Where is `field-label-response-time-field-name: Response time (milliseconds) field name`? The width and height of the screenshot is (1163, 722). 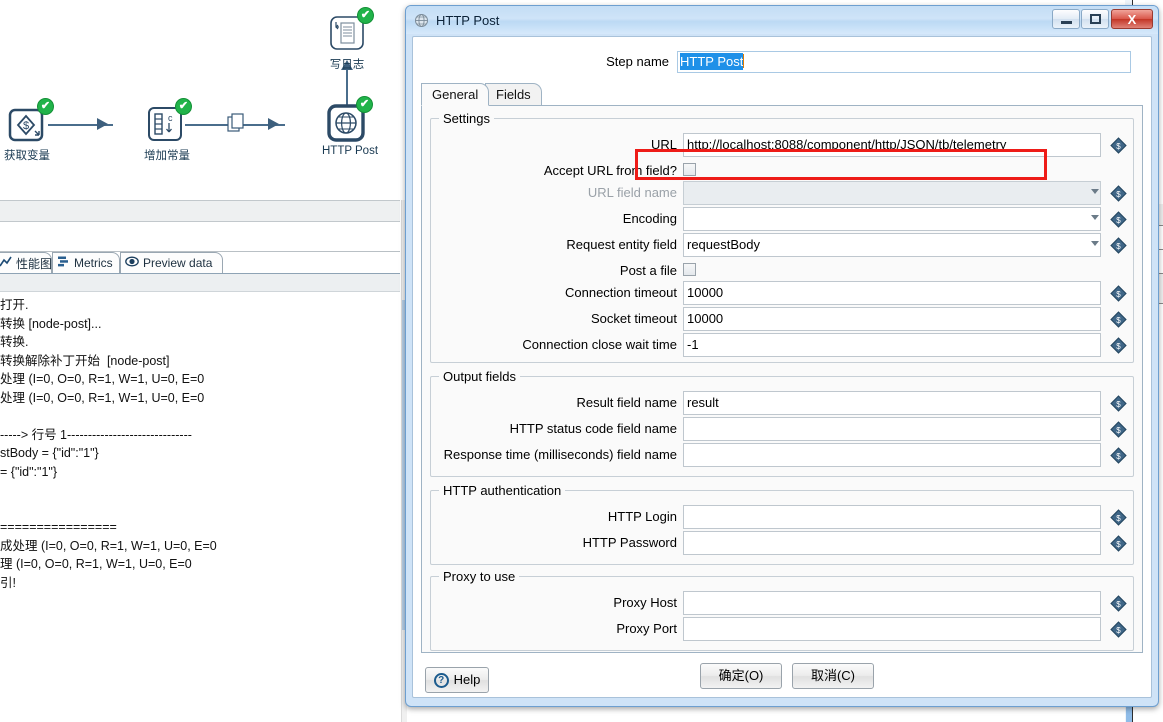
field-label-response-time-field-name: Response time (milliseconds) field name is located at coordinates (560, 454).